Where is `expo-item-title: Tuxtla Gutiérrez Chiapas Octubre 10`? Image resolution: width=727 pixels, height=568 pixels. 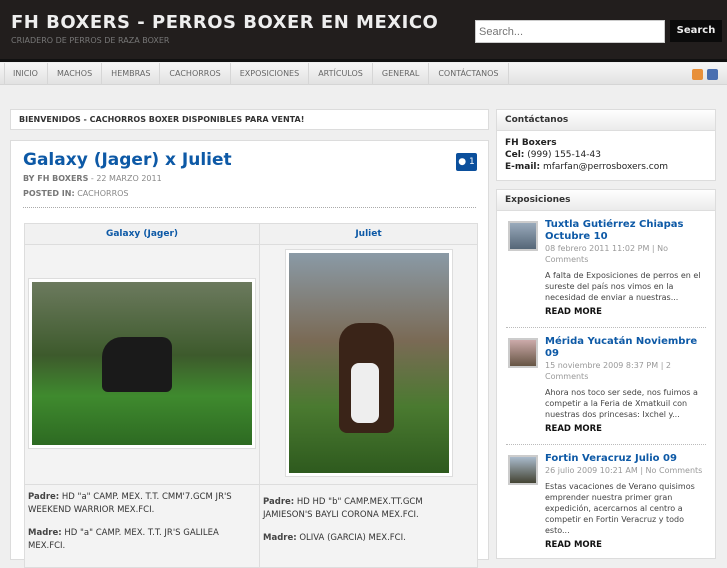
expo-item-title: Tuxtla Gutiérrez Chiapas Octubre 10 is located at coordinates (625, 231).